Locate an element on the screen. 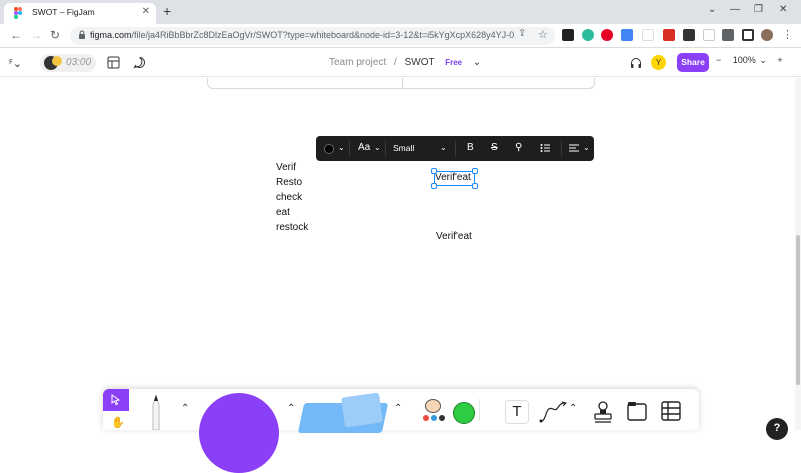  zoom-out-button: − is located at coordinates (718, 60).